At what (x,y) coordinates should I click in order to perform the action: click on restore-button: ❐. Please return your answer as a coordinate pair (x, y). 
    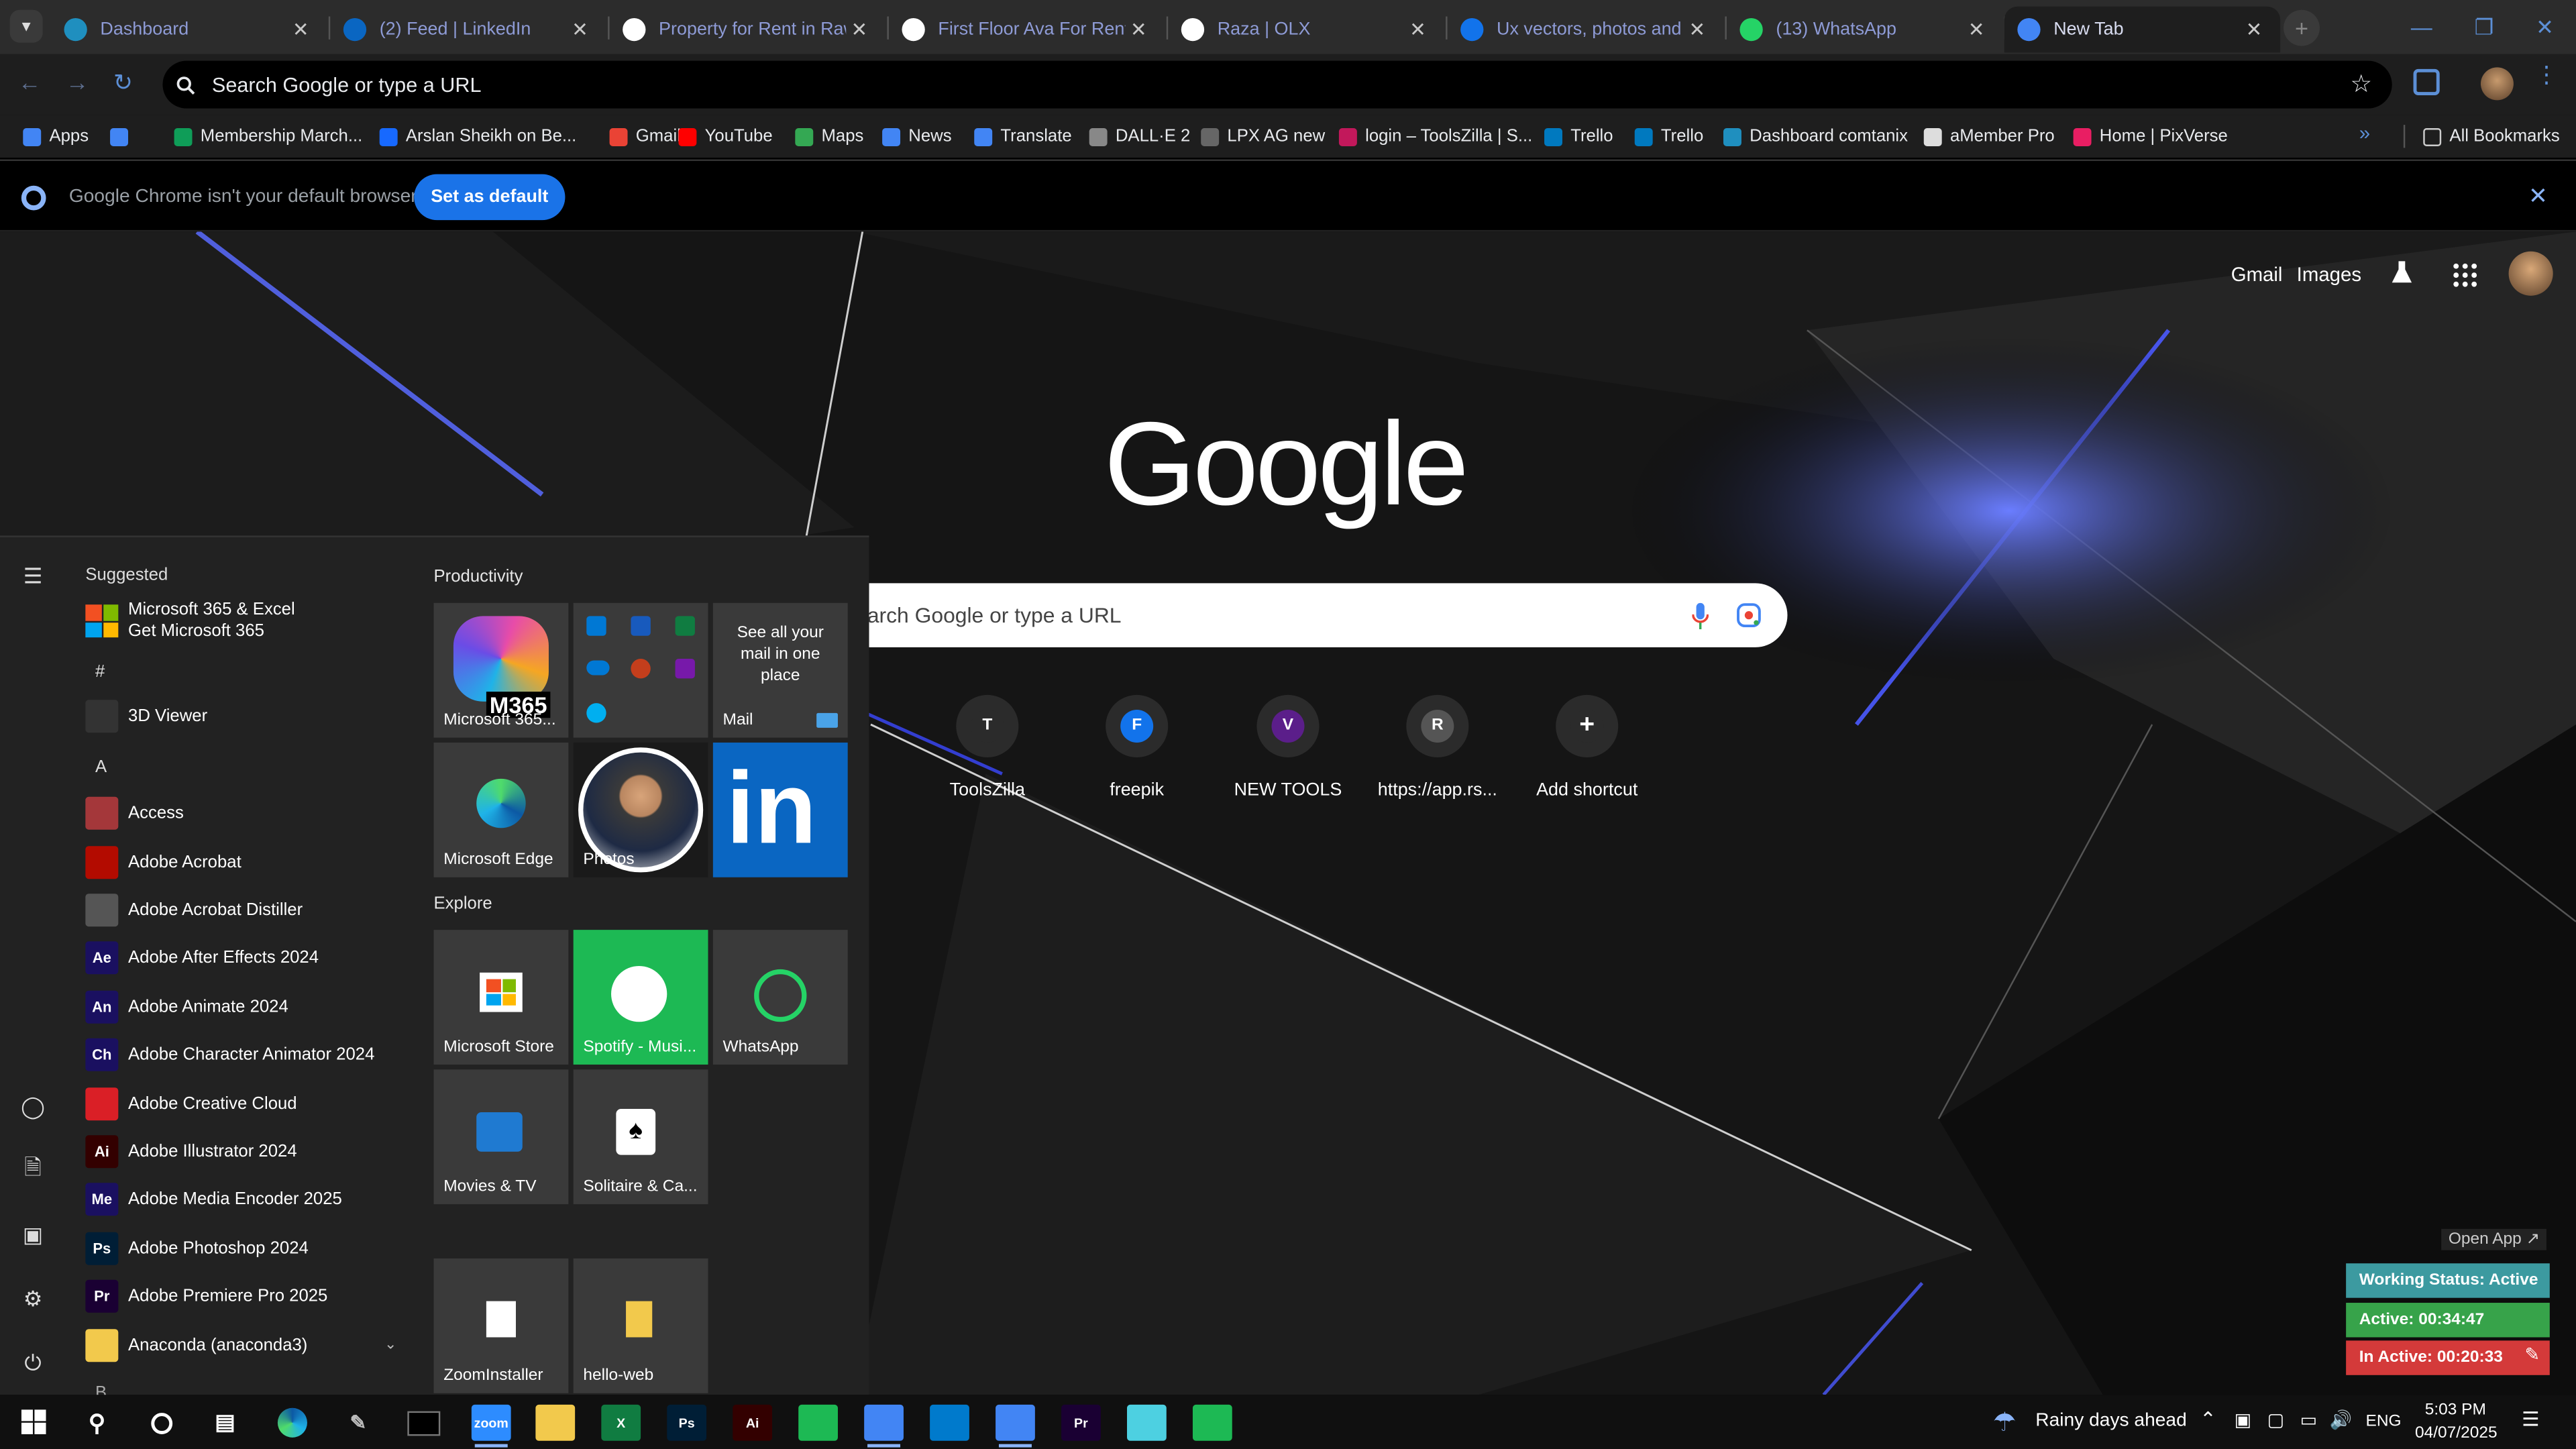
    Looking at the image, I should click on (2484, 27).